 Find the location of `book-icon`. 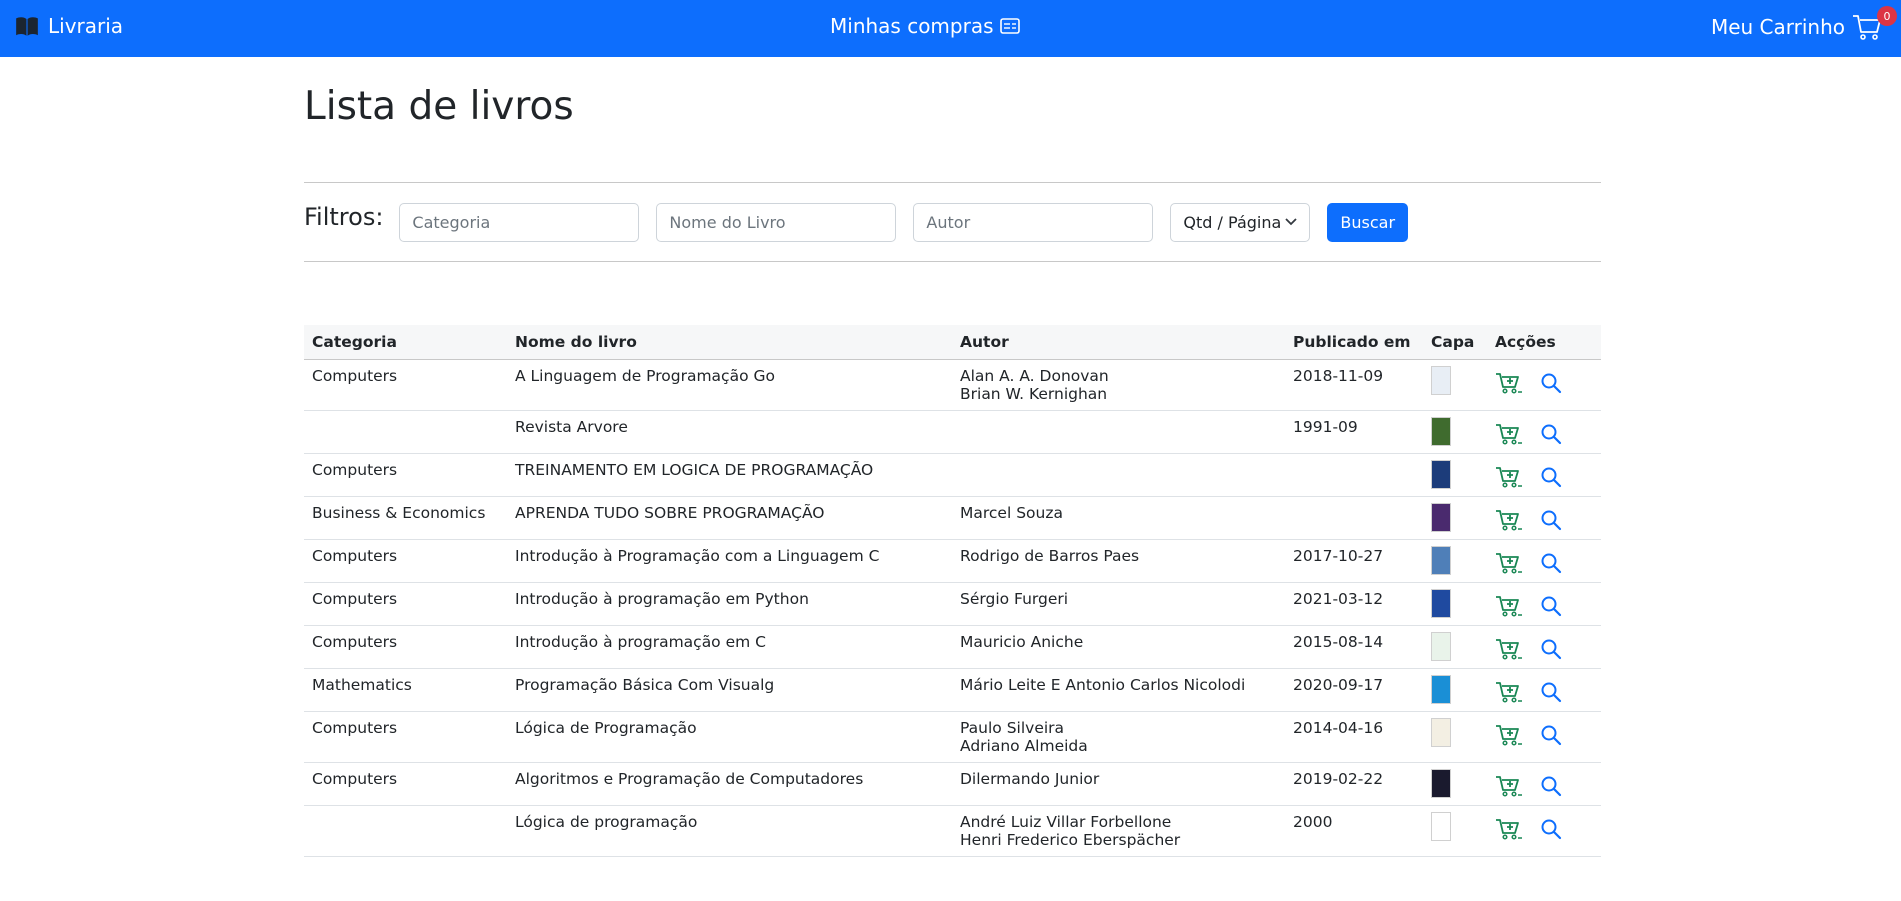

book-icon is located at coordinates (27, 26).